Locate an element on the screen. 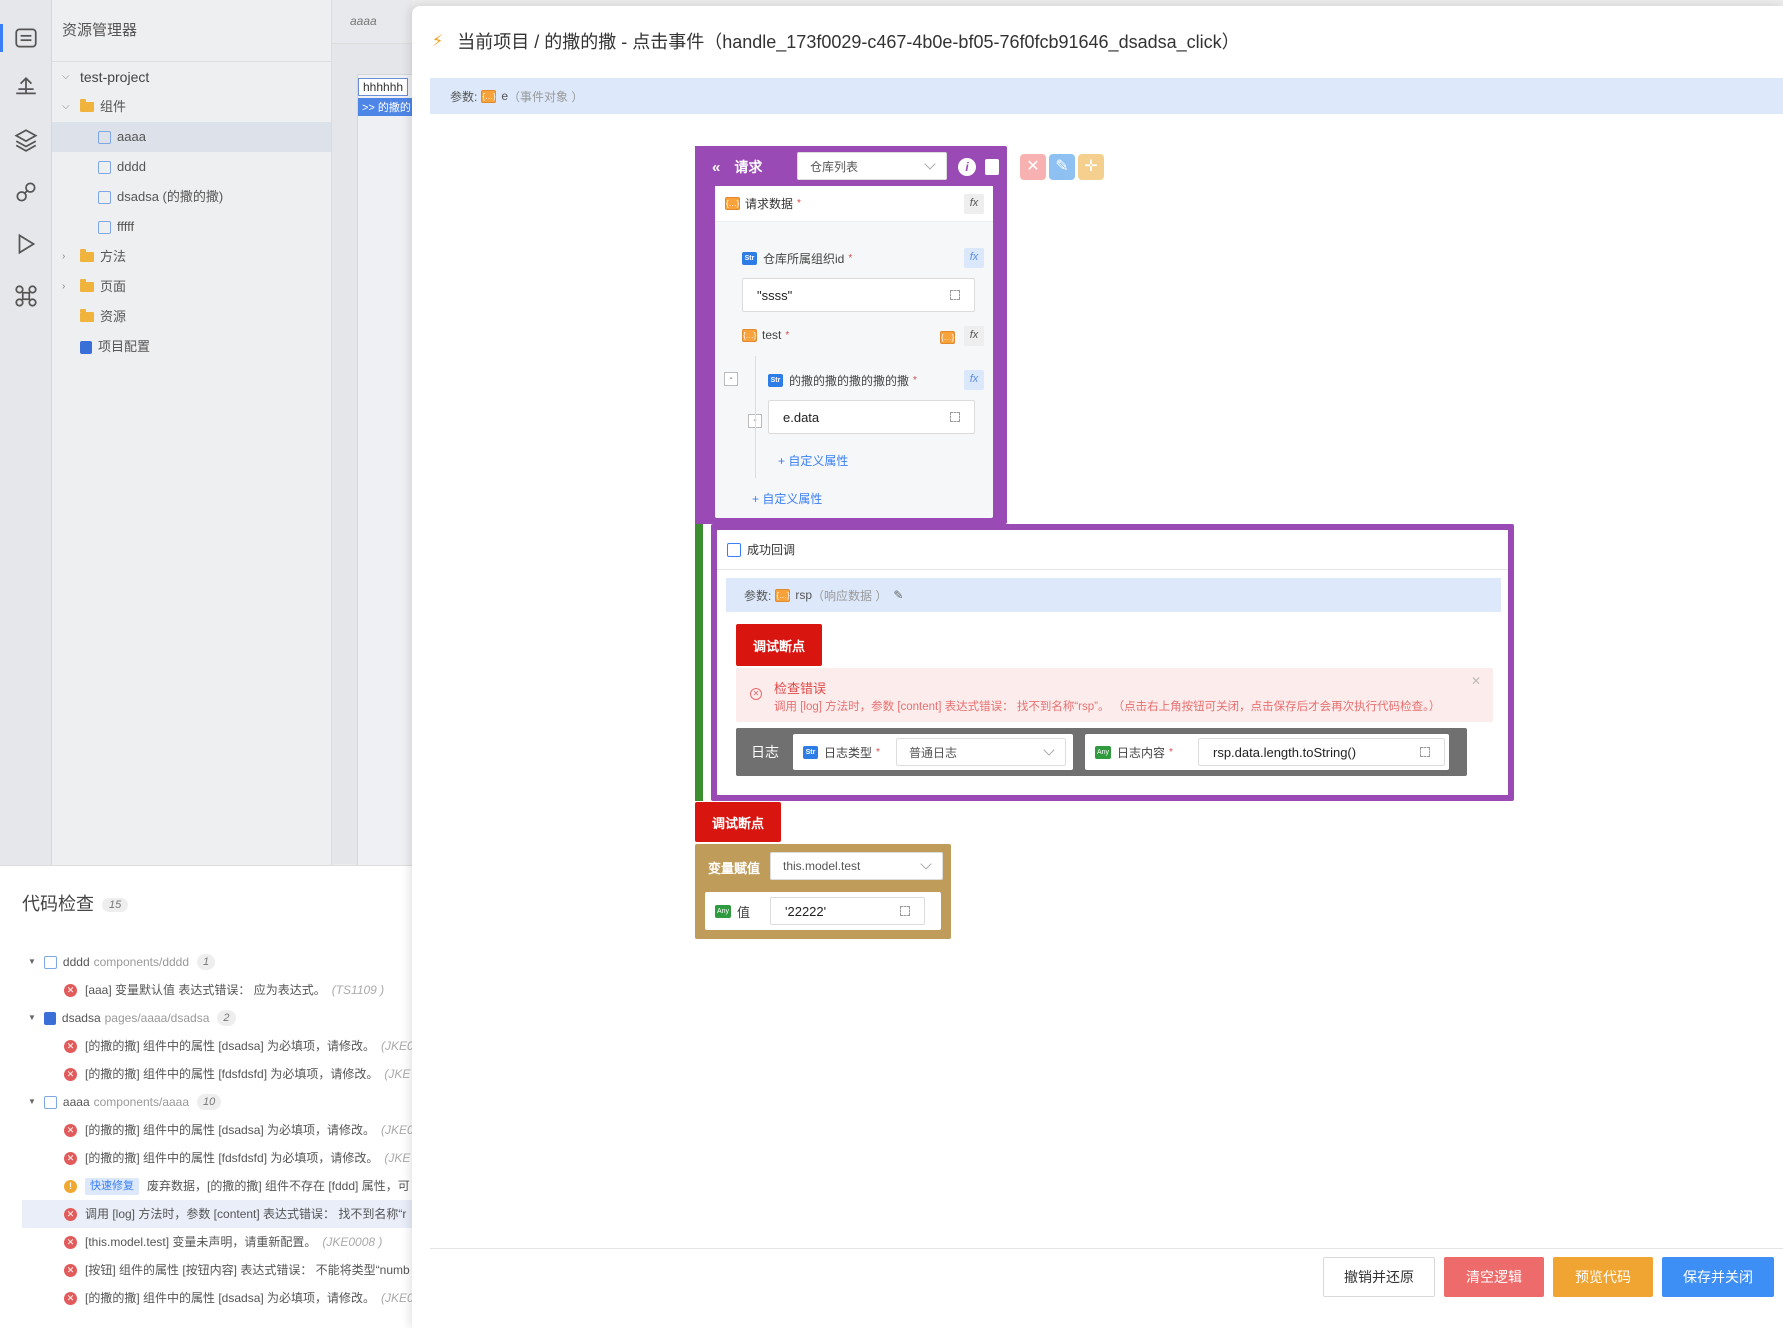  clear-logic-button: 清空逻辑 is located at coordinates (1494, 1277).